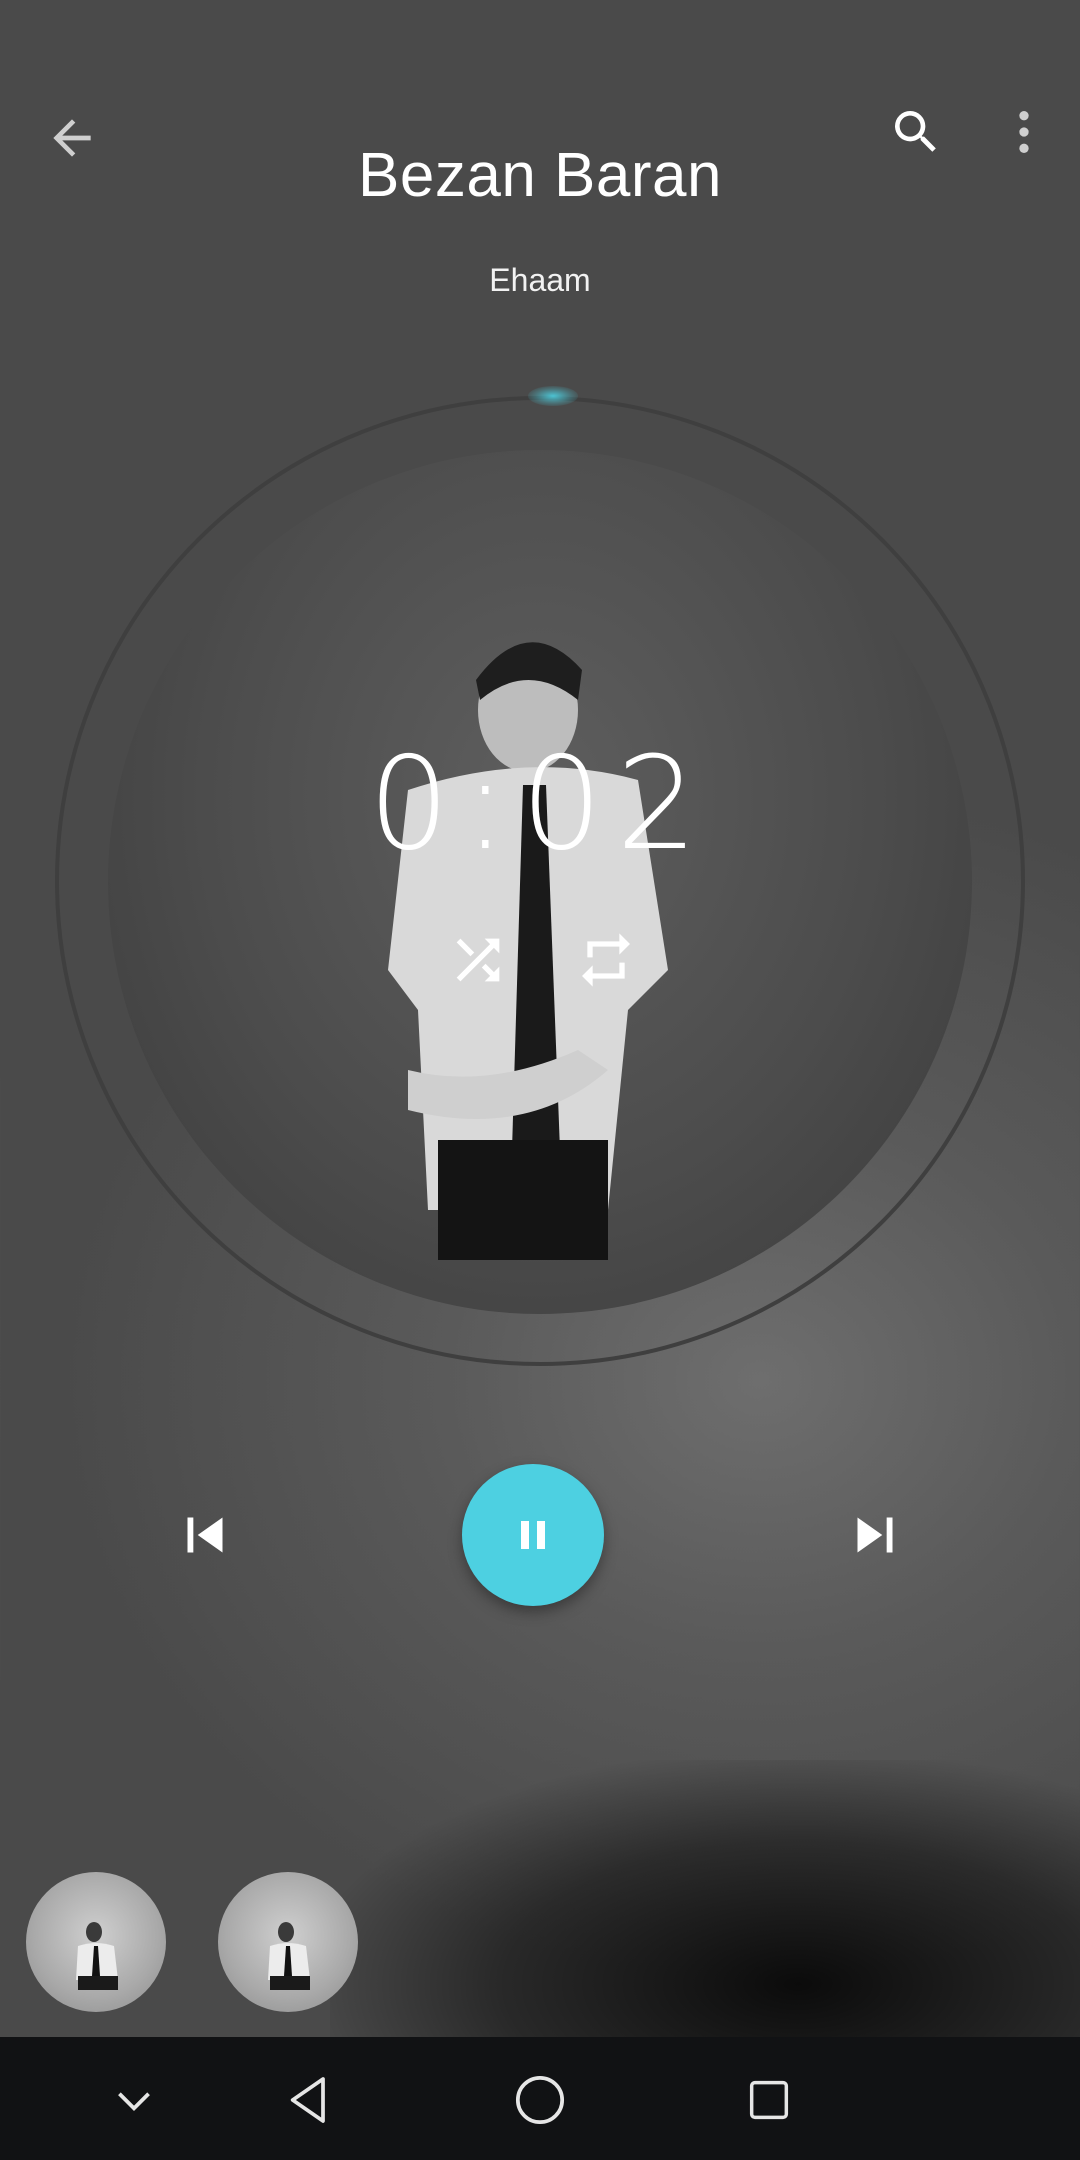  I want to click on track-title: Bezan Baran, so click(540, 175).